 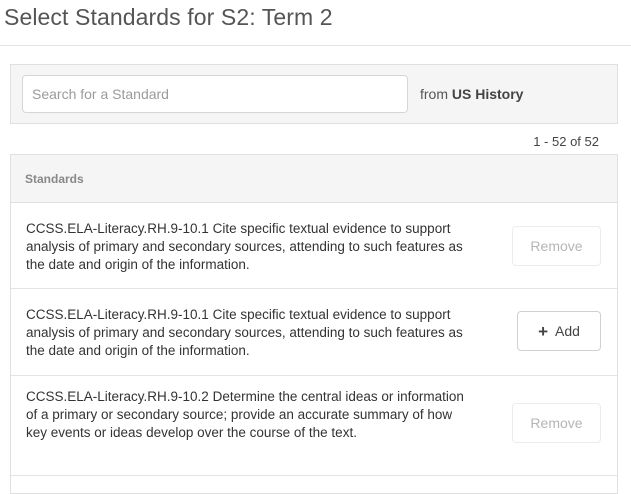 I want to click on search-panel: from US History, so click(x=314, y=94).